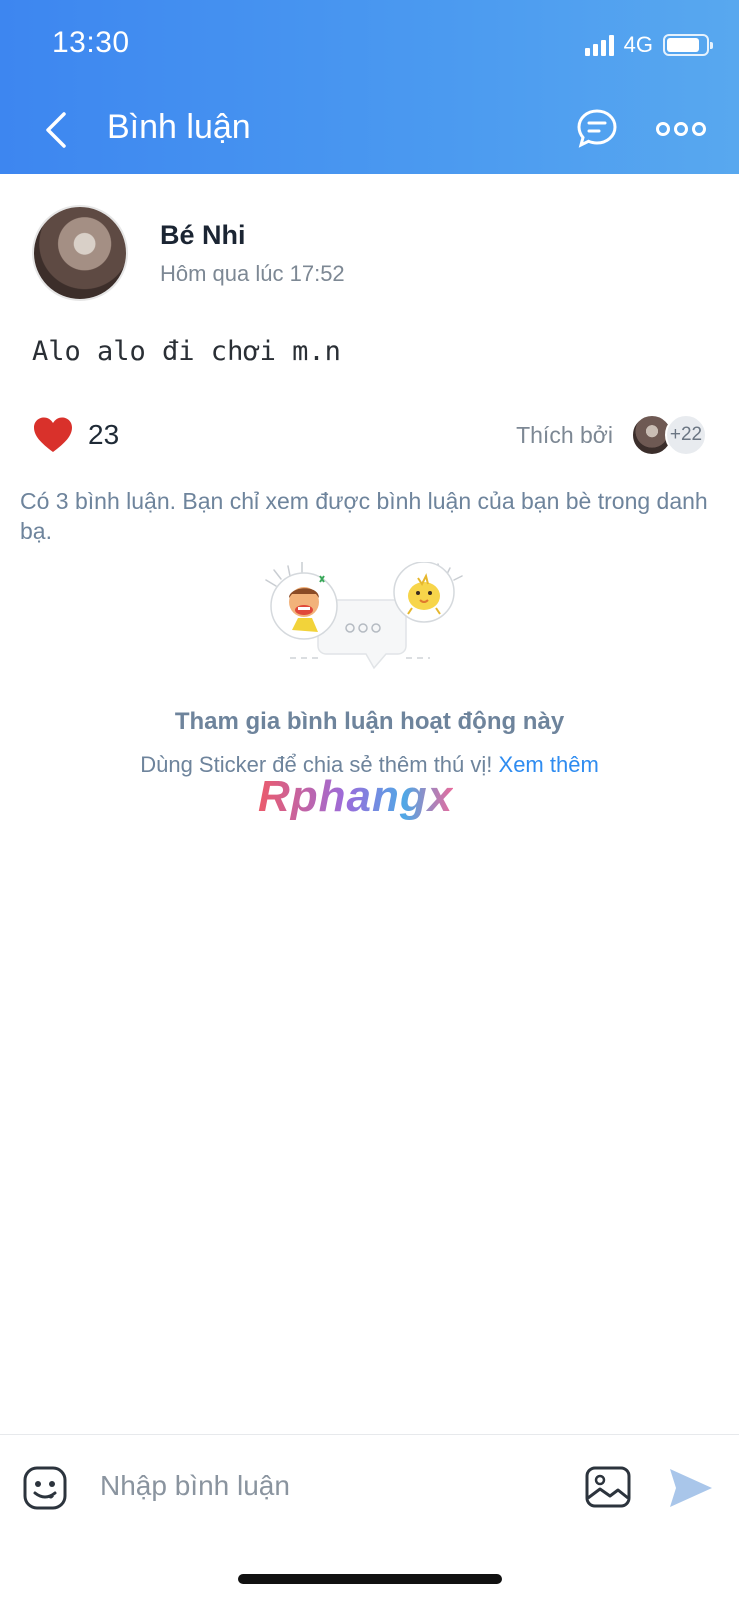  What do you see at coordinates (369, 435) in the screenshot?
I see `likes-row: 23 Thích bởi +22` at bounding box center [369, 435].